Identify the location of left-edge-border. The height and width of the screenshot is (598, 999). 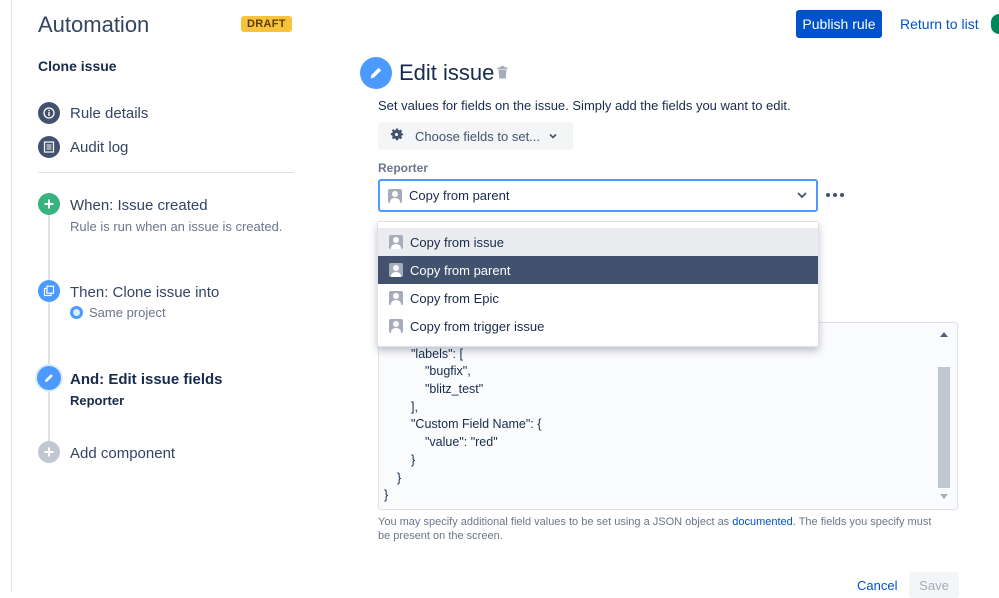
(11, 296).